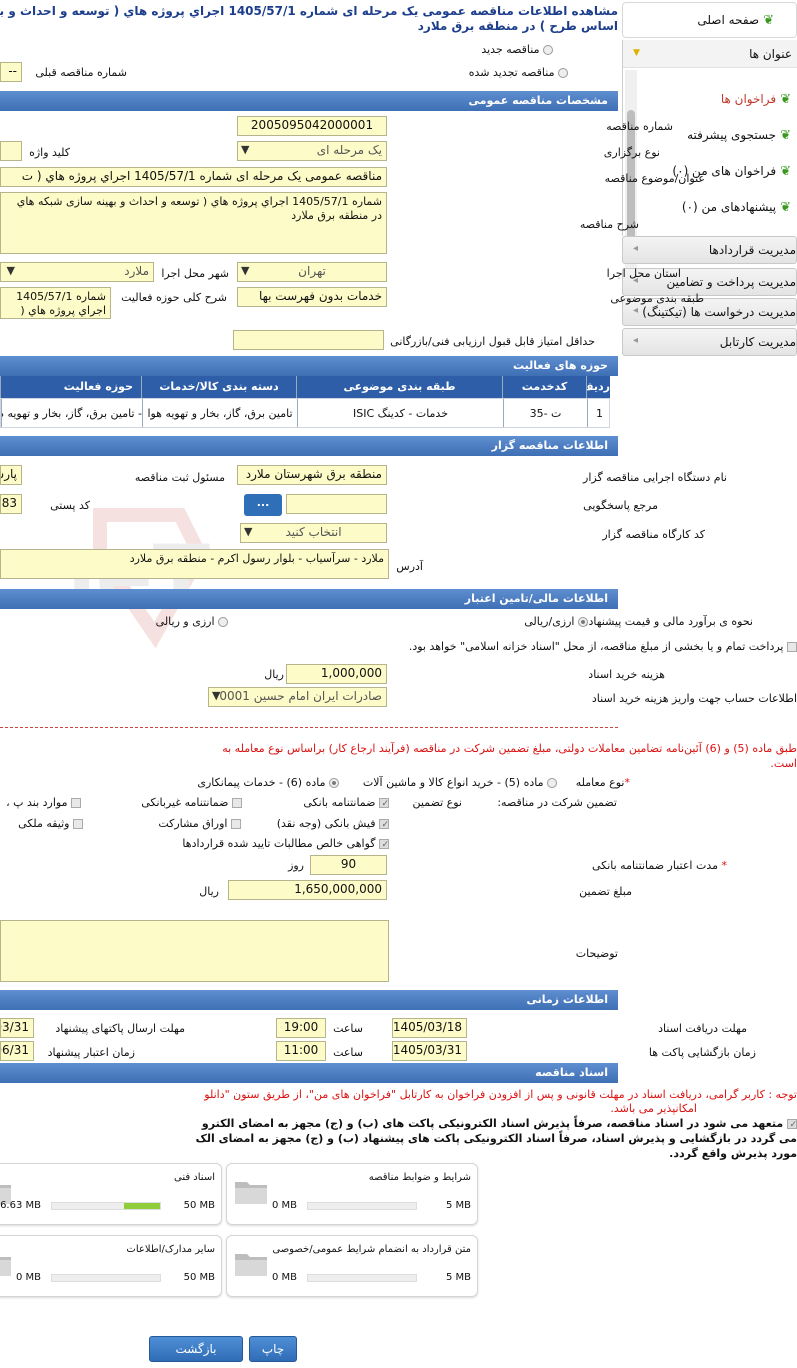  I want to click on sidebar-home-label: صفحه اصلی, so click(728, 20).